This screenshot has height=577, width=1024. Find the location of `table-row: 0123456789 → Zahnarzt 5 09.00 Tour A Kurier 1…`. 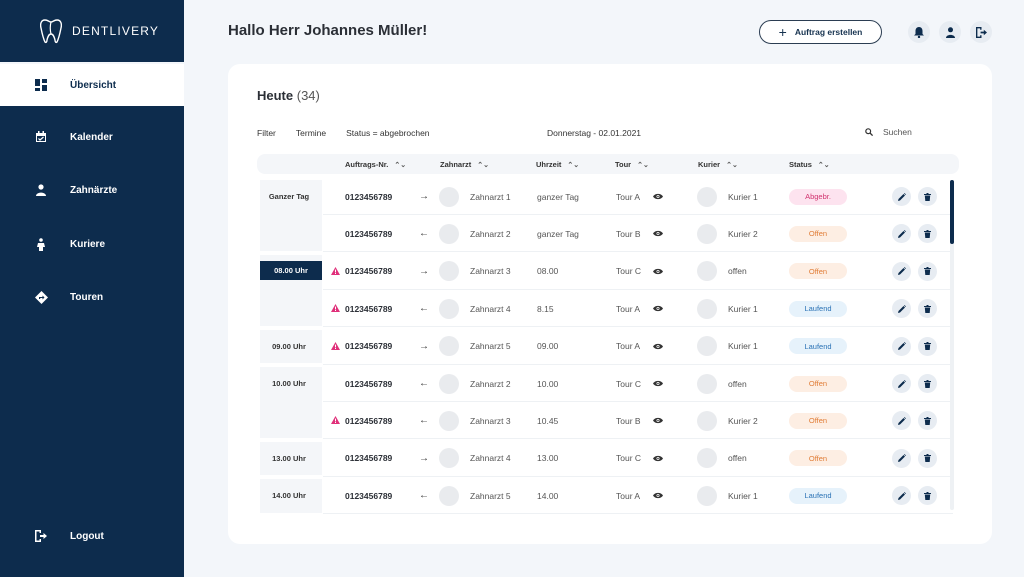

table-row: 0123456789 → Zahnarzt 5 09.00 Tour A Kurier 1… is located at coordinates (638, 346).